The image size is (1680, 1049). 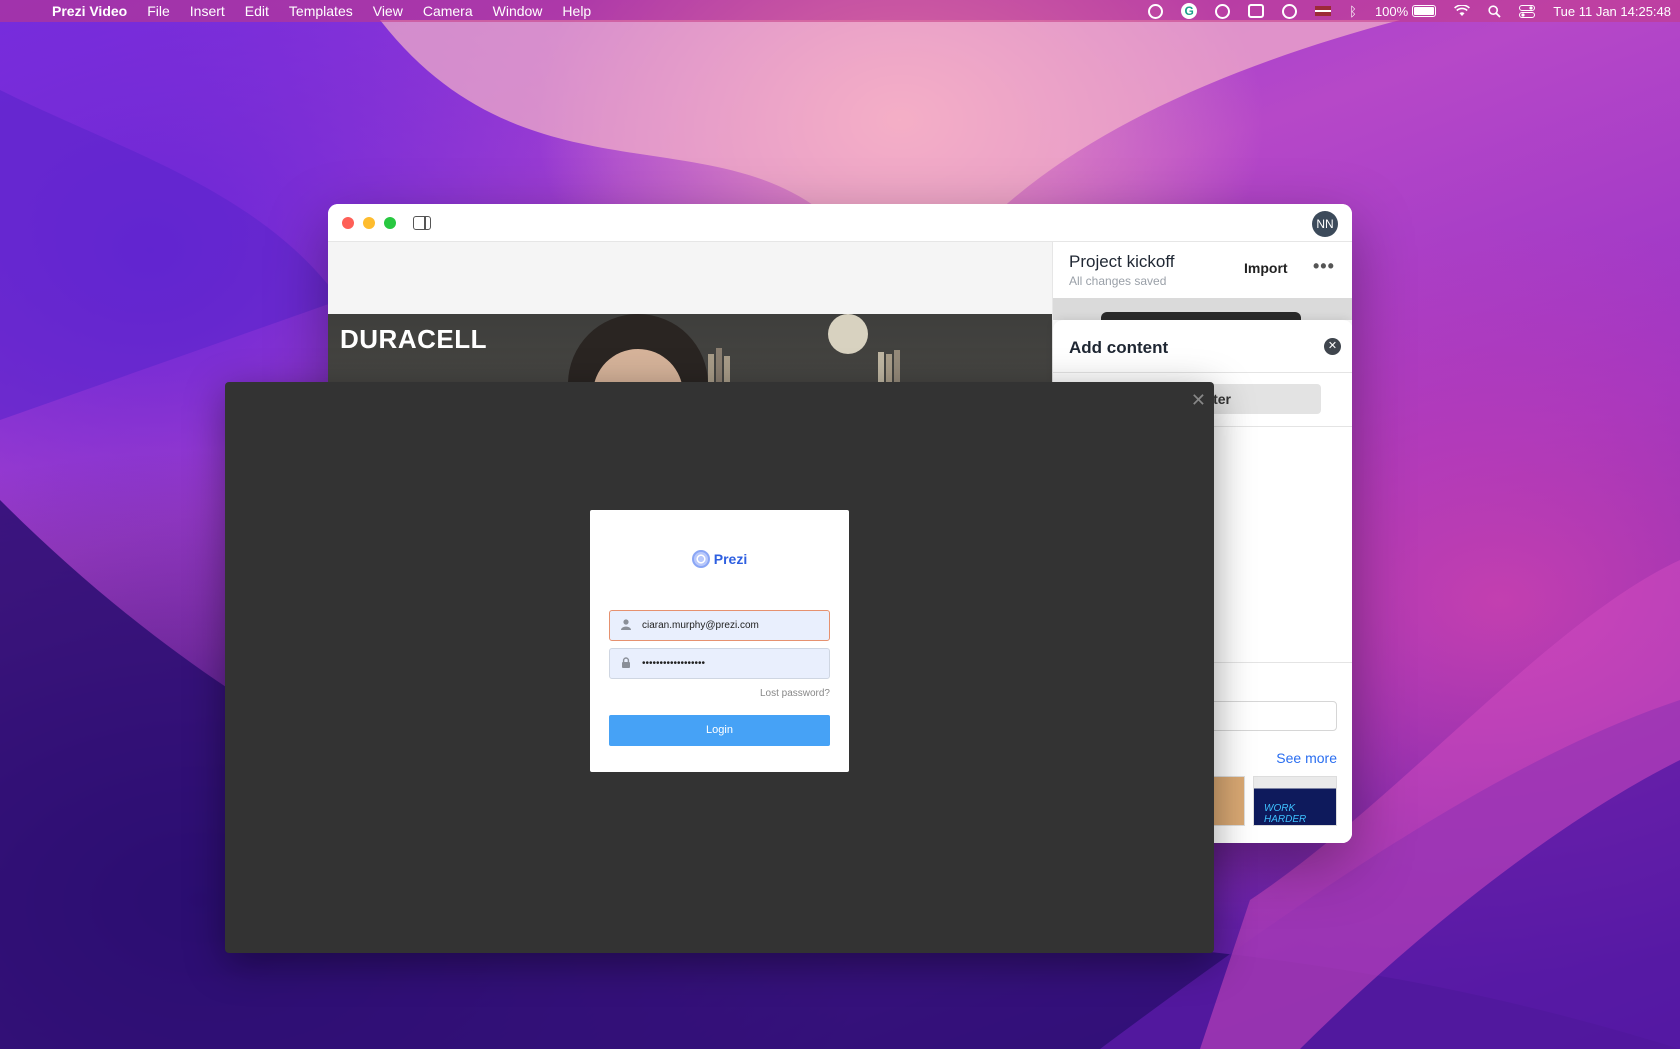 I want to click on status-area: G ᛒ 100% Tue 11 Jan 14:25:48, so click(x=1409, y=11).